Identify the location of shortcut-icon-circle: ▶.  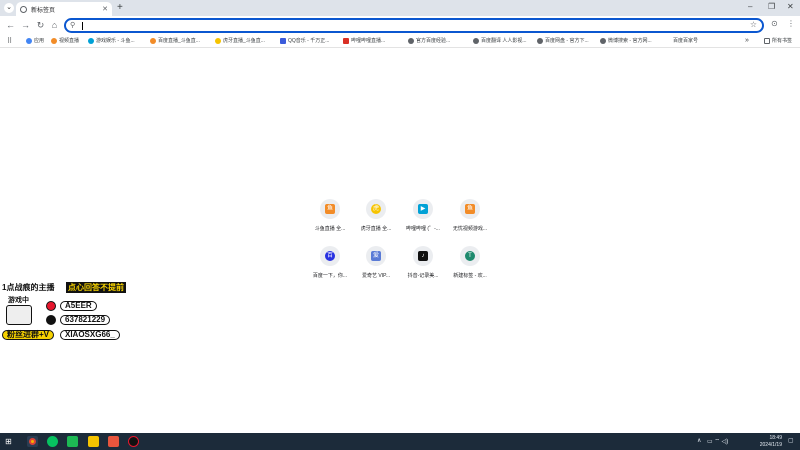
(423, 209).